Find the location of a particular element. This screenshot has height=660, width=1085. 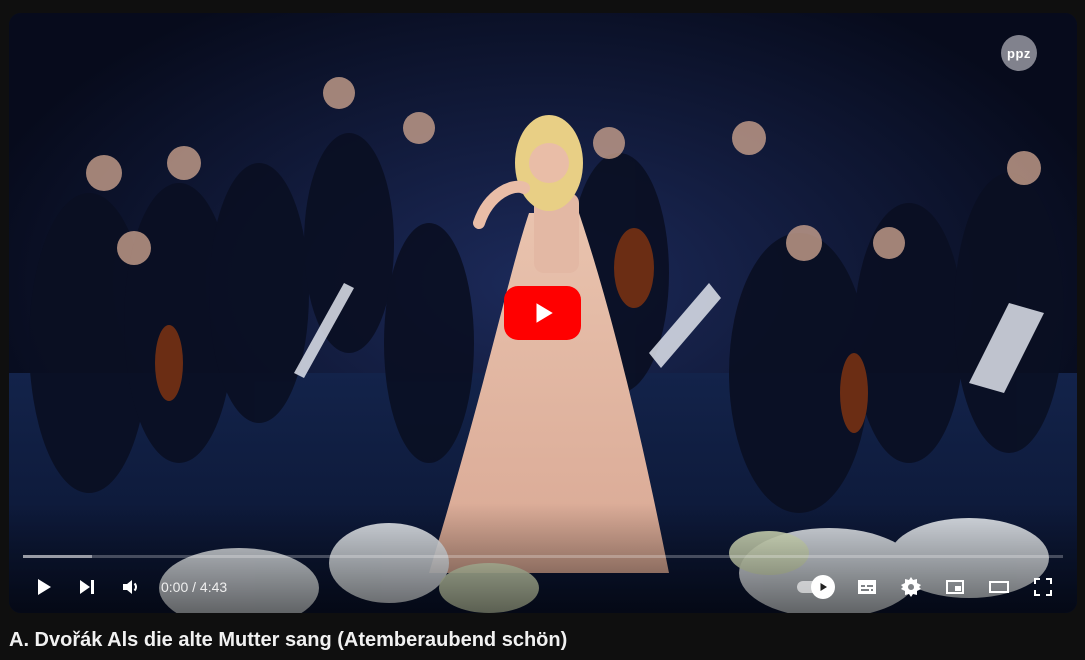

channel-watermark: ppz is located at coordinates (1019, 53).